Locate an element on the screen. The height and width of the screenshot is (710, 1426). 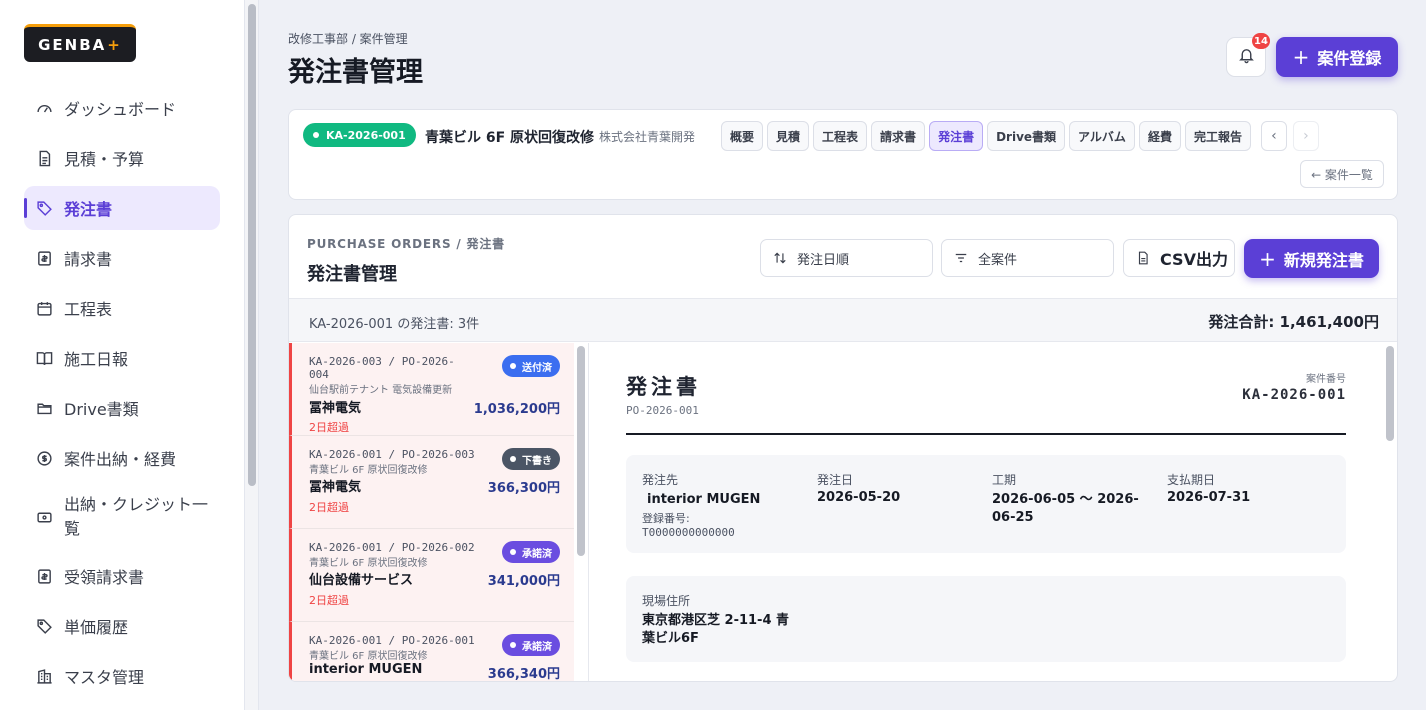
project-client: 株式会社青葉開発 is located at coordinates (647, 137).